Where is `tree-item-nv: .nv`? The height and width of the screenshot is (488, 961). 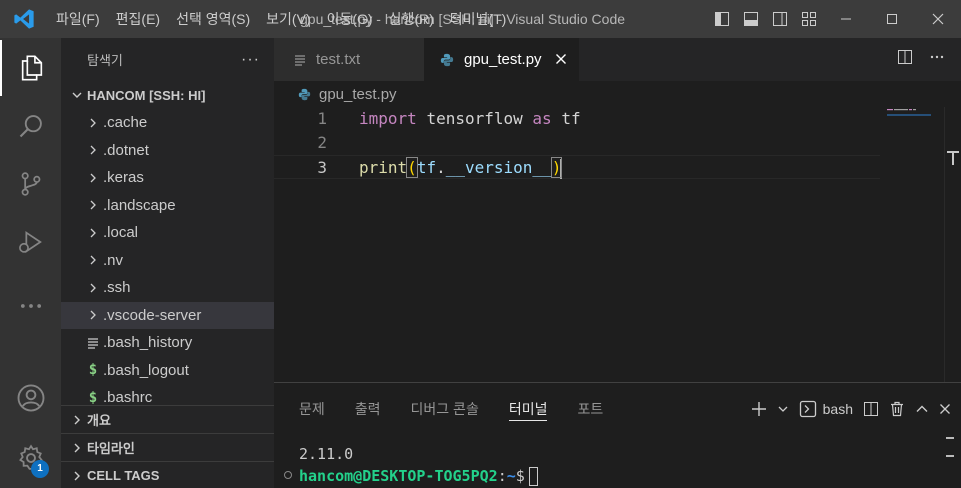 tree-item-nv: .nv is located at coordinates (167, 261).